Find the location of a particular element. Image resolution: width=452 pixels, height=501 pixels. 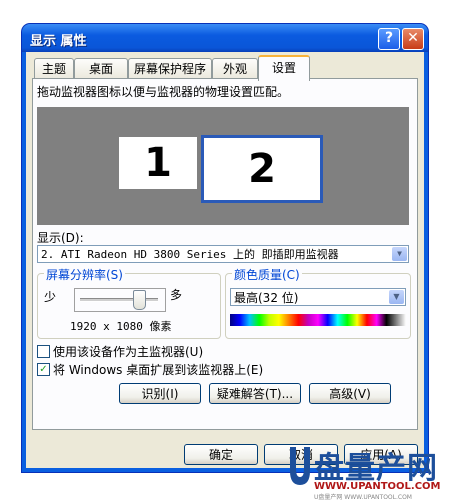

watermark-subtext: U盘量产网 WWW.UPANTOOL.COM is located at coordinates (363, 497).